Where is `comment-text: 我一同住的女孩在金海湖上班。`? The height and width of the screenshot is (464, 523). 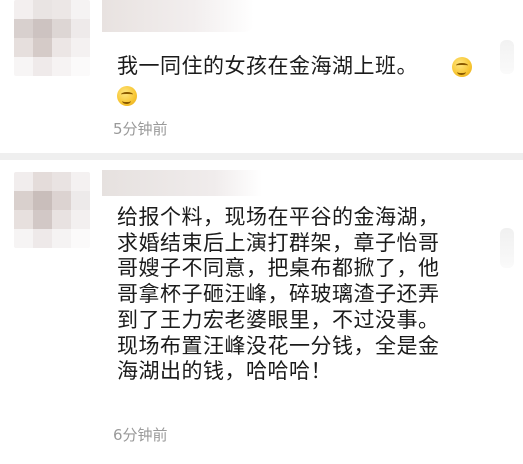 comment-text: 我一同住的女孩在金海湖上班。 is located at coordinates (267, 66).